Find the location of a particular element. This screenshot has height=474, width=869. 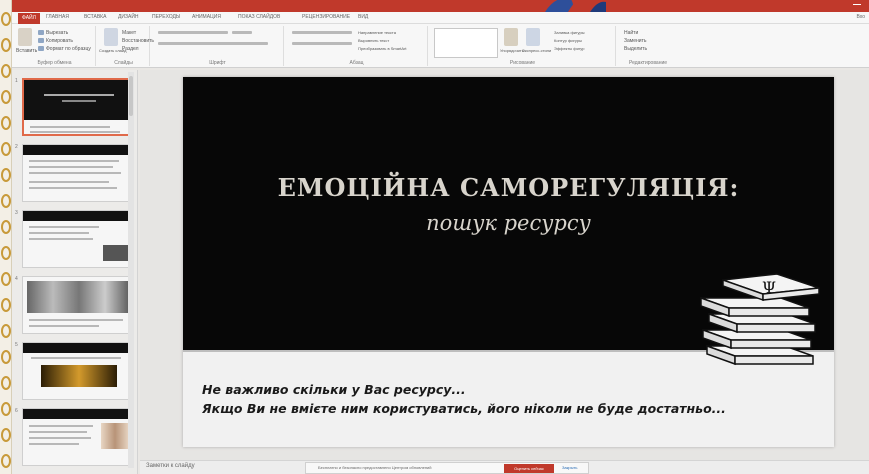

sign-in-link: Вхо is located at coordinates (860, 17).